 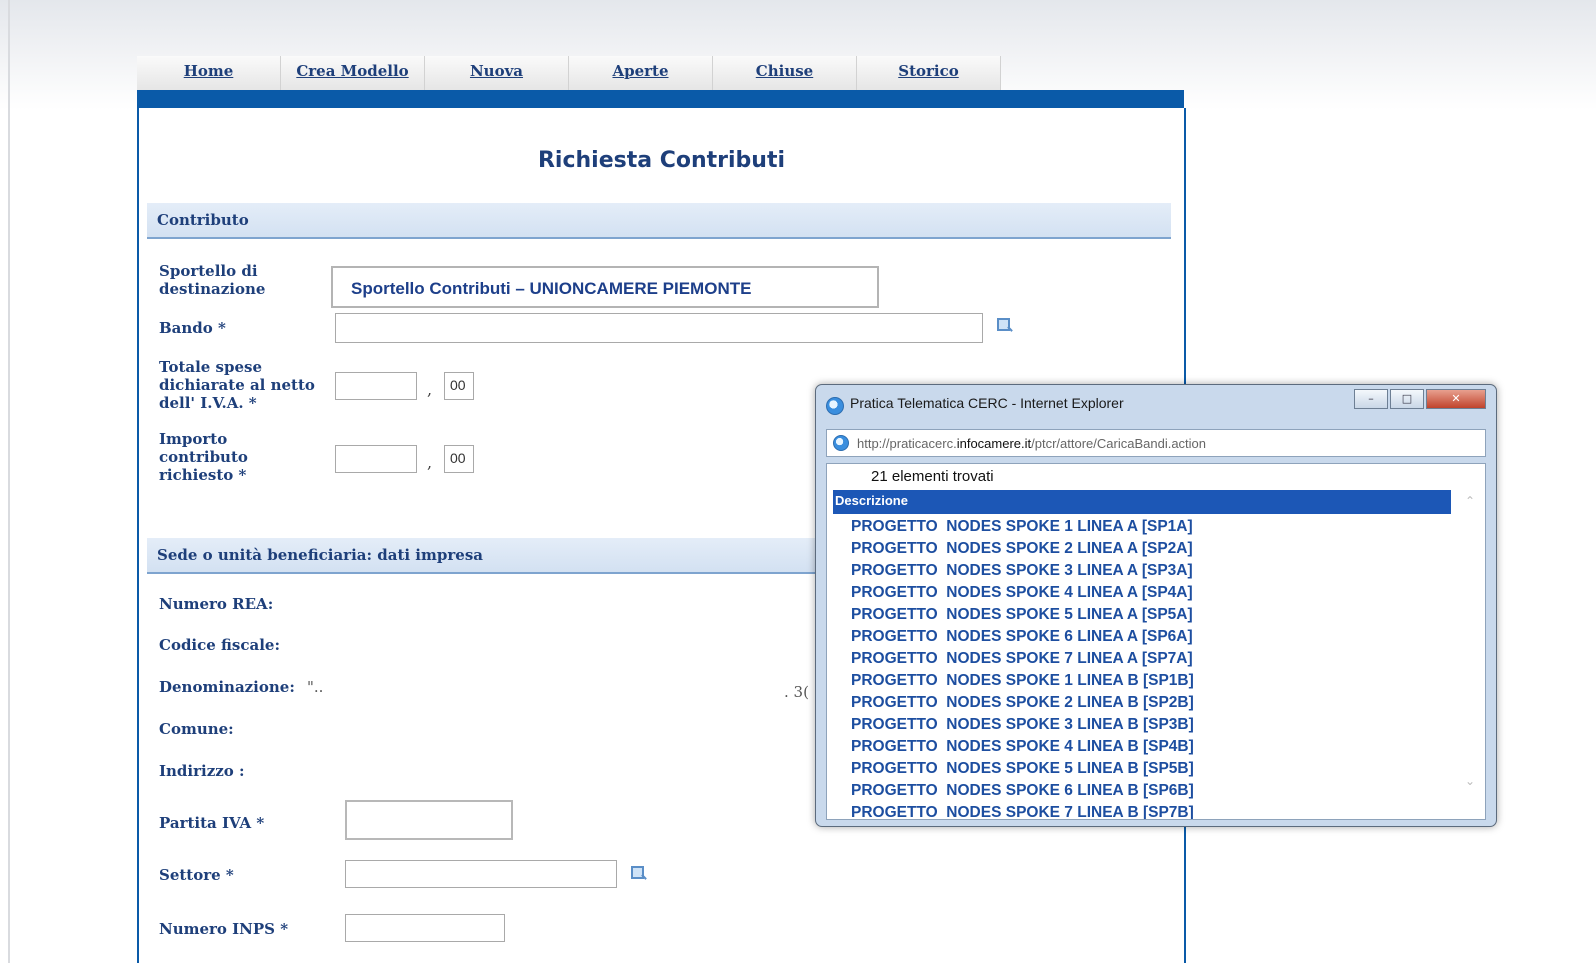 What do you see at coordinates (481, 874) in the screenshot?
I see `settore-input` at bounding box center [481, 874].